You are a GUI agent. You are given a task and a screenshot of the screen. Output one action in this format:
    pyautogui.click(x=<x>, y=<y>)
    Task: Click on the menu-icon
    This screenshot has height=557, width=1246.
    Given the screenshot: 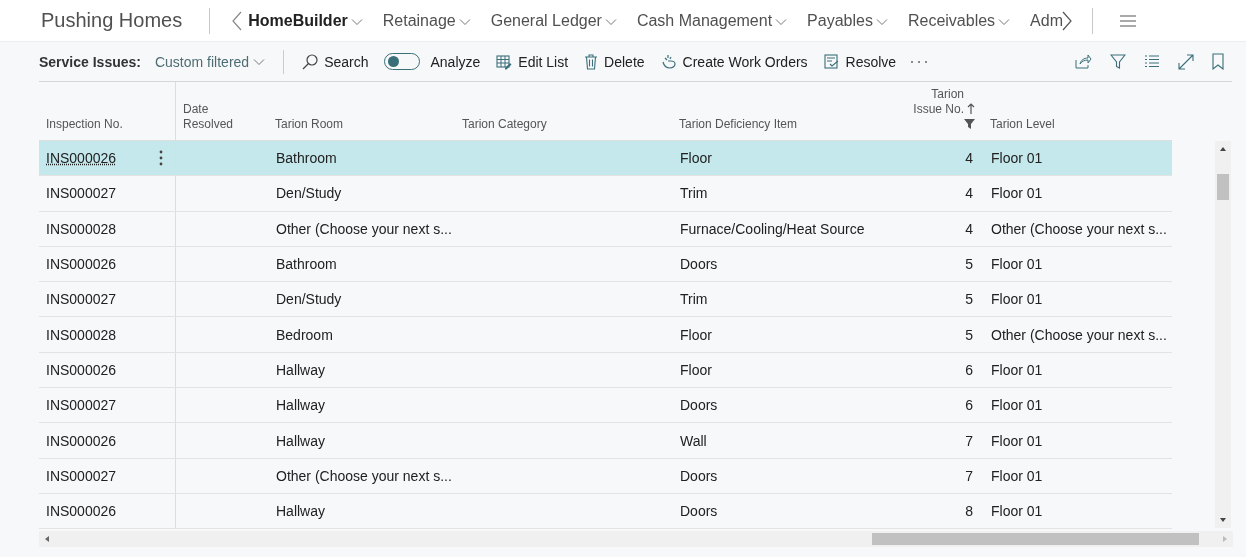 What is the action you would take?
    pyautogui.click(x=1128, y=20)
    